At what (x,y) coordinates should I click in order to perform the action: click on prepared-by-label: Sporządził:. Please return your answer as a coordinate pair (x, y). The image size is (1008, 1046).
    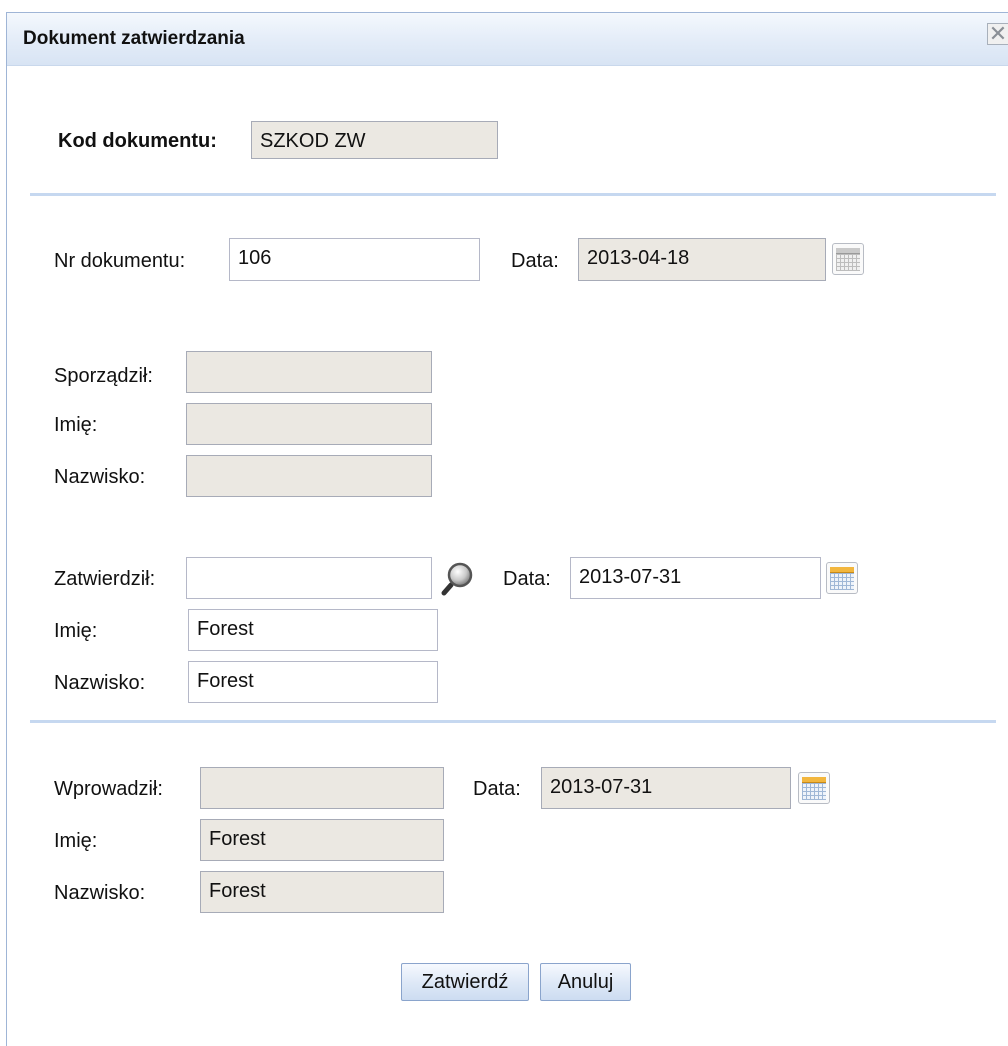
    Looking at the image, I should click on (103, 376).